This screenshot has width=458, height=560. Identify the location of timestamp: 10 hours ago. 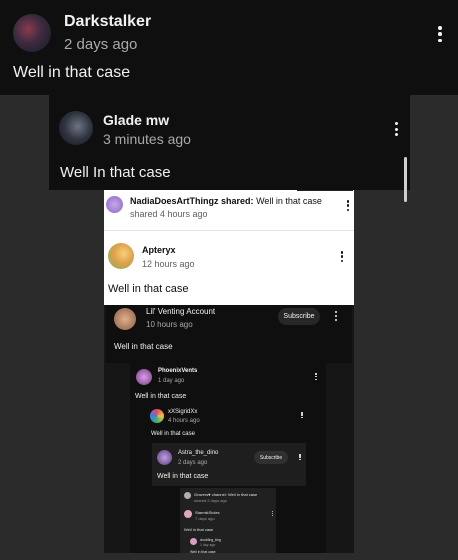
(169, 324).